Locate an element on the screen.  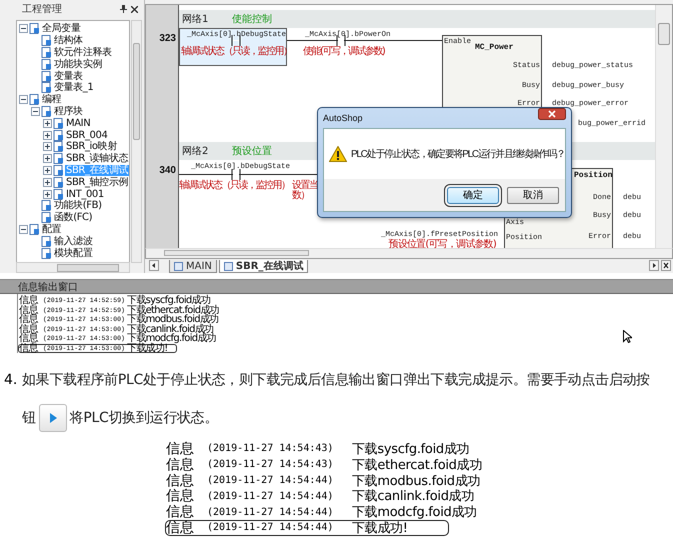
contact-comment: 轴调试状态（只读，监控用） is located at coordinates (234, 186).